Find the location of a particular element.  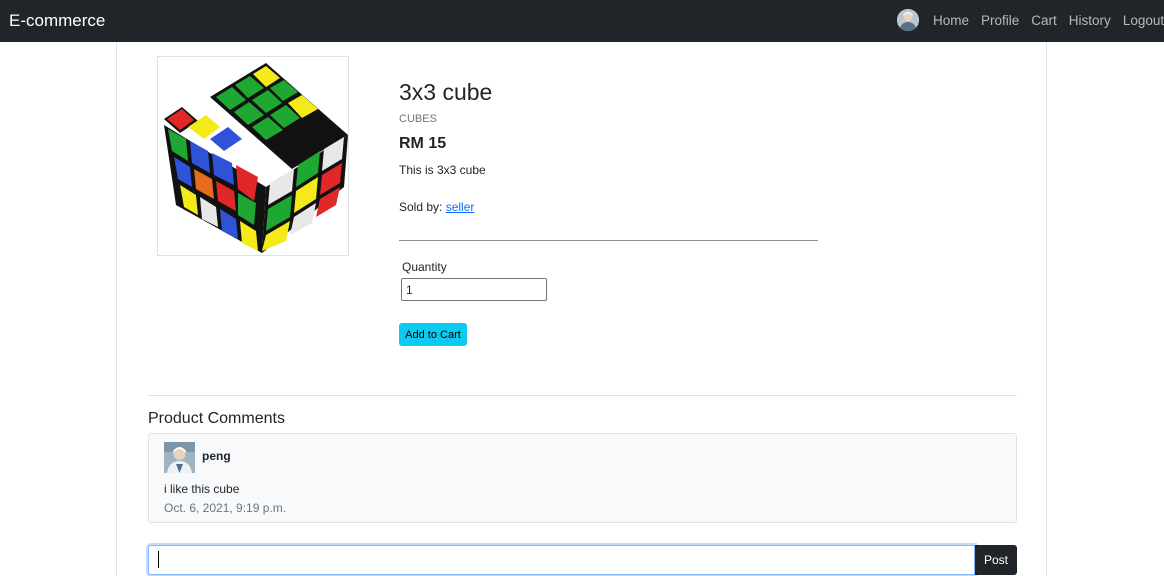

product-description: This is 3x3 cube is located at coordinates (442, 170).